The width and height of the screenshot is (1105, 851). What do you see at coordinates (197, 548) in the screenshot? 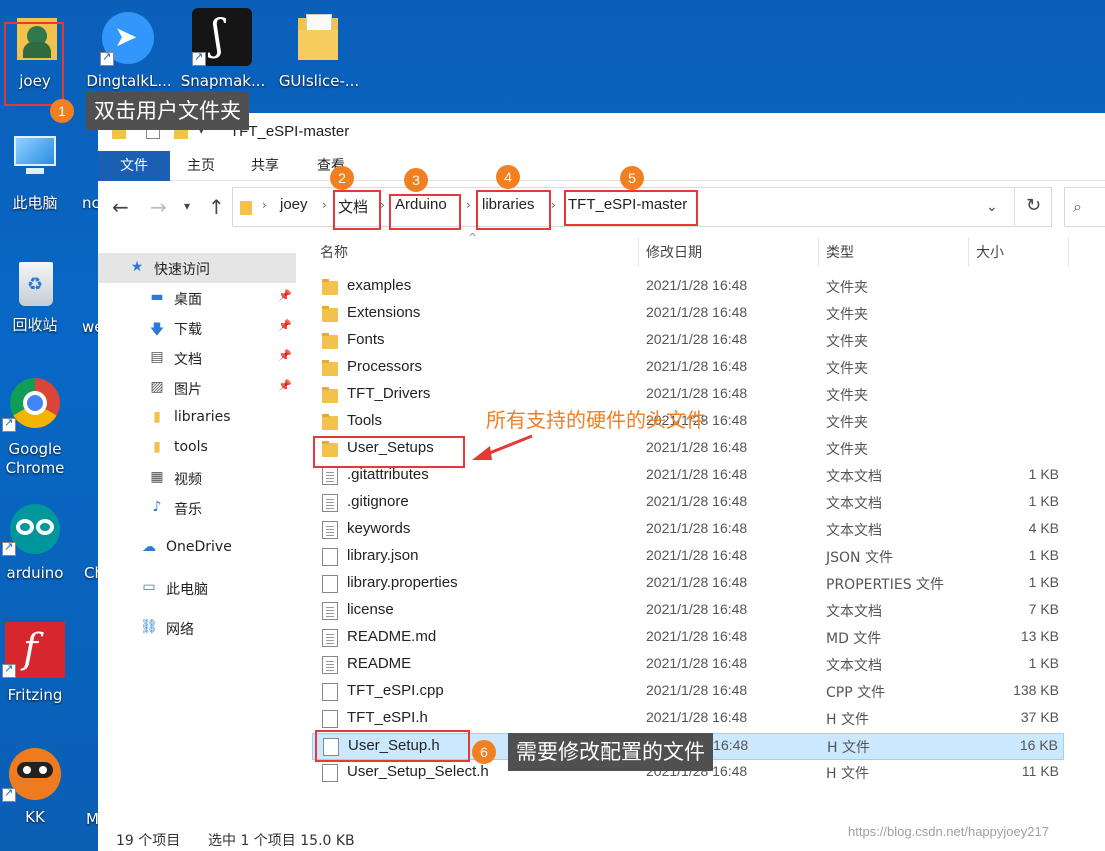
I see `sidebar-item: ☁ OneDrive` at bounding box center [197, 548].